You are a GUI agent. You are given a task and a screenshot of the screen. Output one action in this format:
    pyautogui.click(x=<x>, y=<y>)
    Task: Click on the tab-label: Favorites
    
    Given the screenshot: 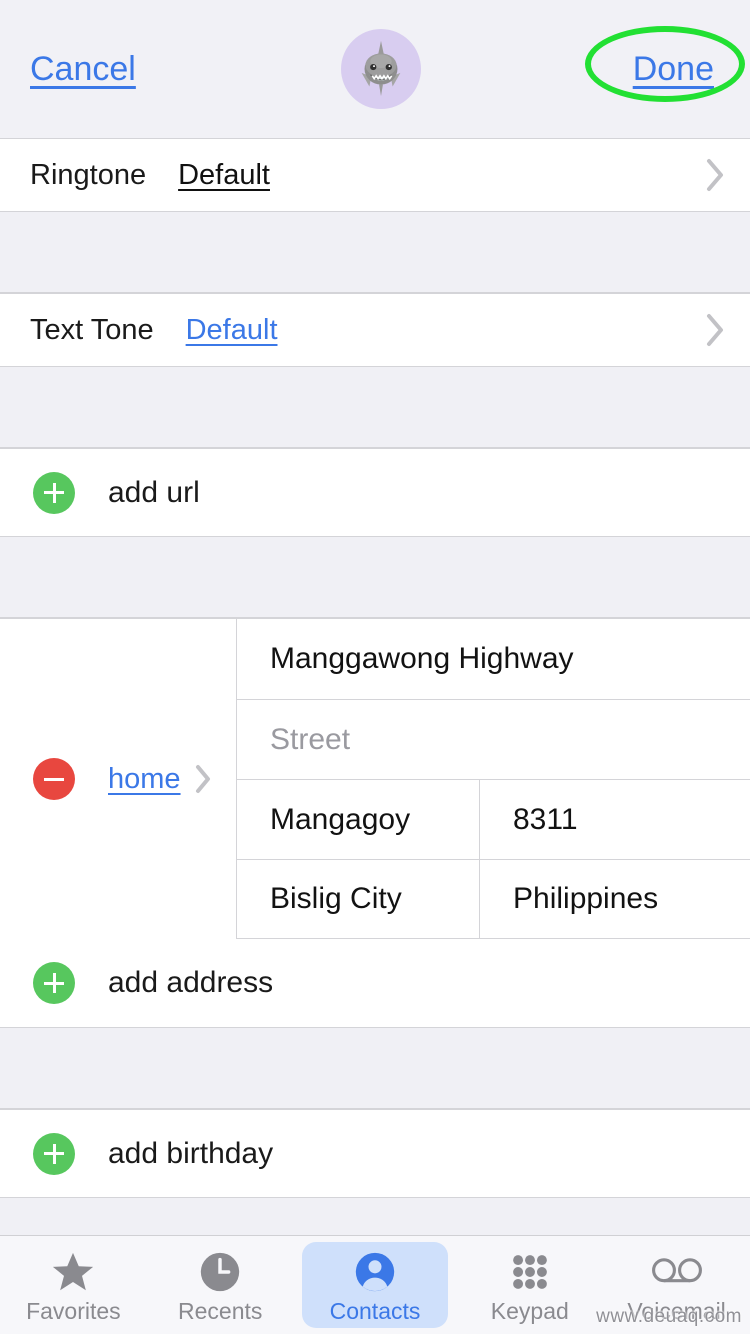 What is the action you would take?
    pyautogui.click(x=73, y=1310)
    